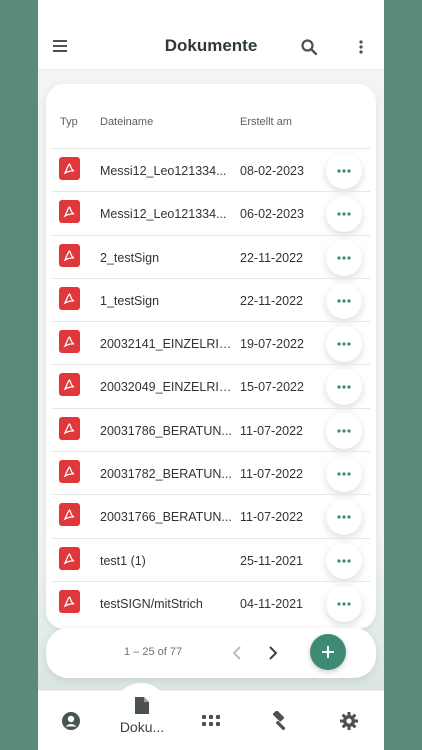 The height and width of the screenshot is (750, 422). I want to click on document-icon, so click(142, 705).